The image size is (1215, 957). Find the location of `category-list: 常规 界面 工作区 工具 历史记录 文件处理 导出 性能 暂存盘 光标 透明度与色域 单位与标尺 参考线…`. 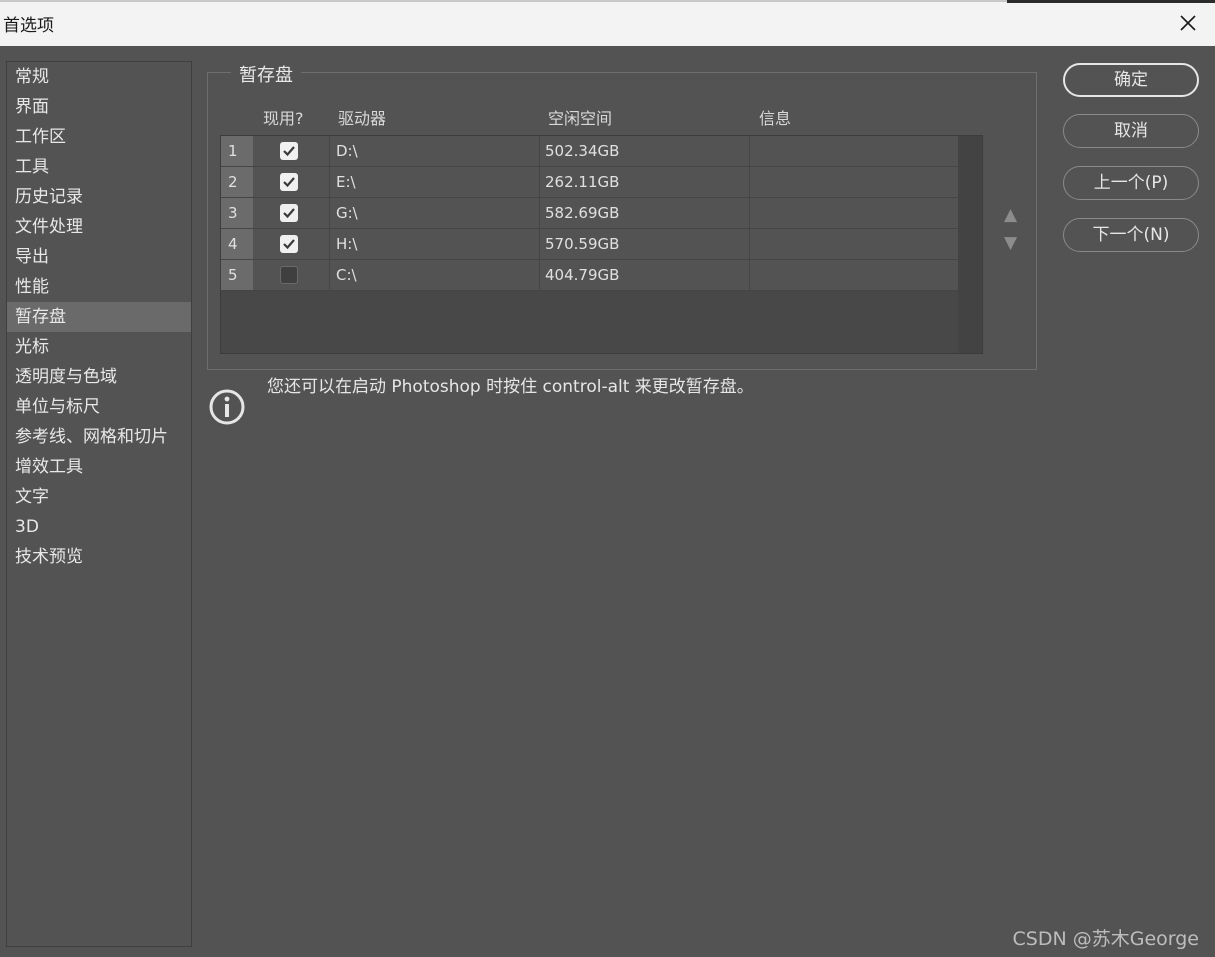

category-list: 常规 界面 工作区 工具 历史记录 文件处理 导出 性能 暂存盘 光标 透明度与色域 单位与标尺 参考线… is located at coordinates (99, 504).